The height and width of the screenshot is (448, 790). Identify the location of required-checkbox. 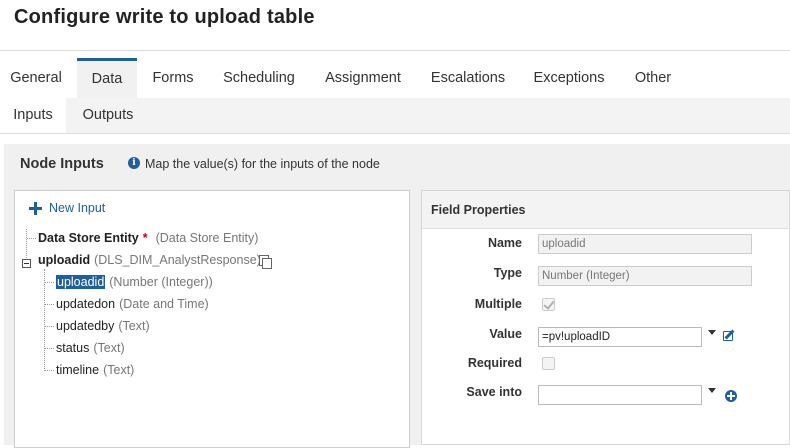
(548, 363).